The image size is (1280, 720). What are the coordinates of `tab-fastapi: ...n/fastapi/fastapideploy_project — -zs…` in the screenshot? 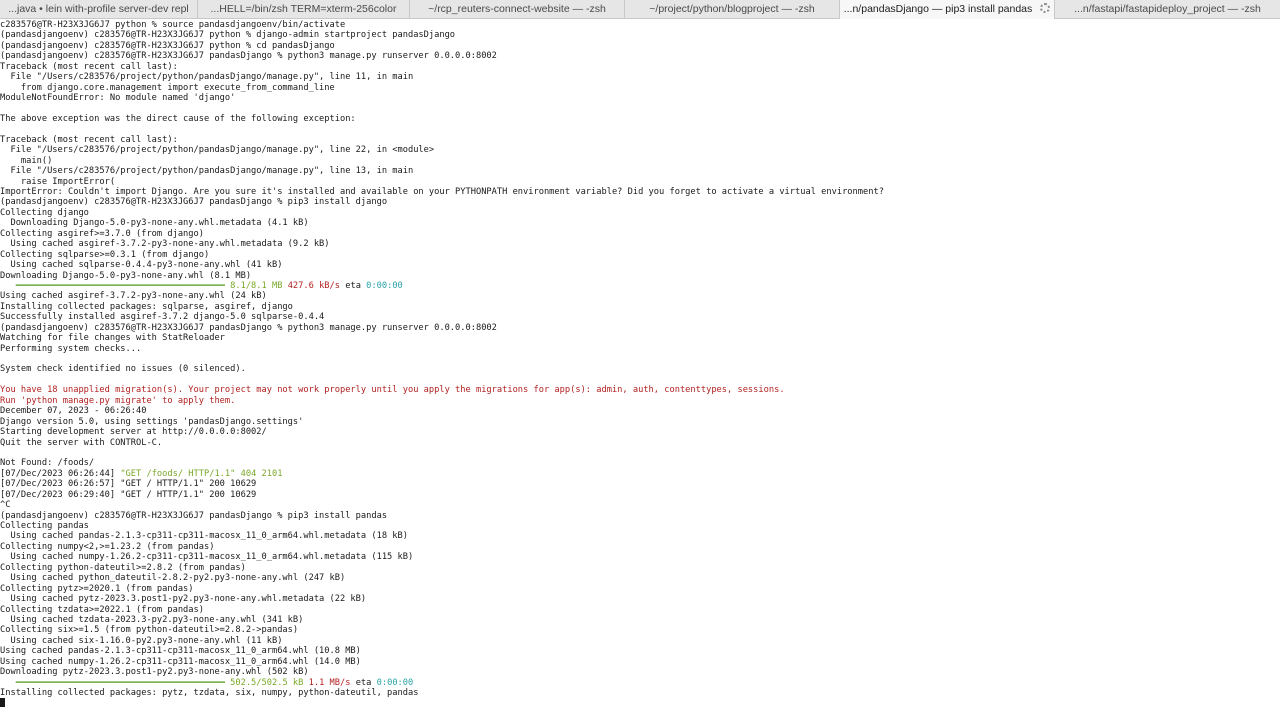 It's located at (1167, 9).